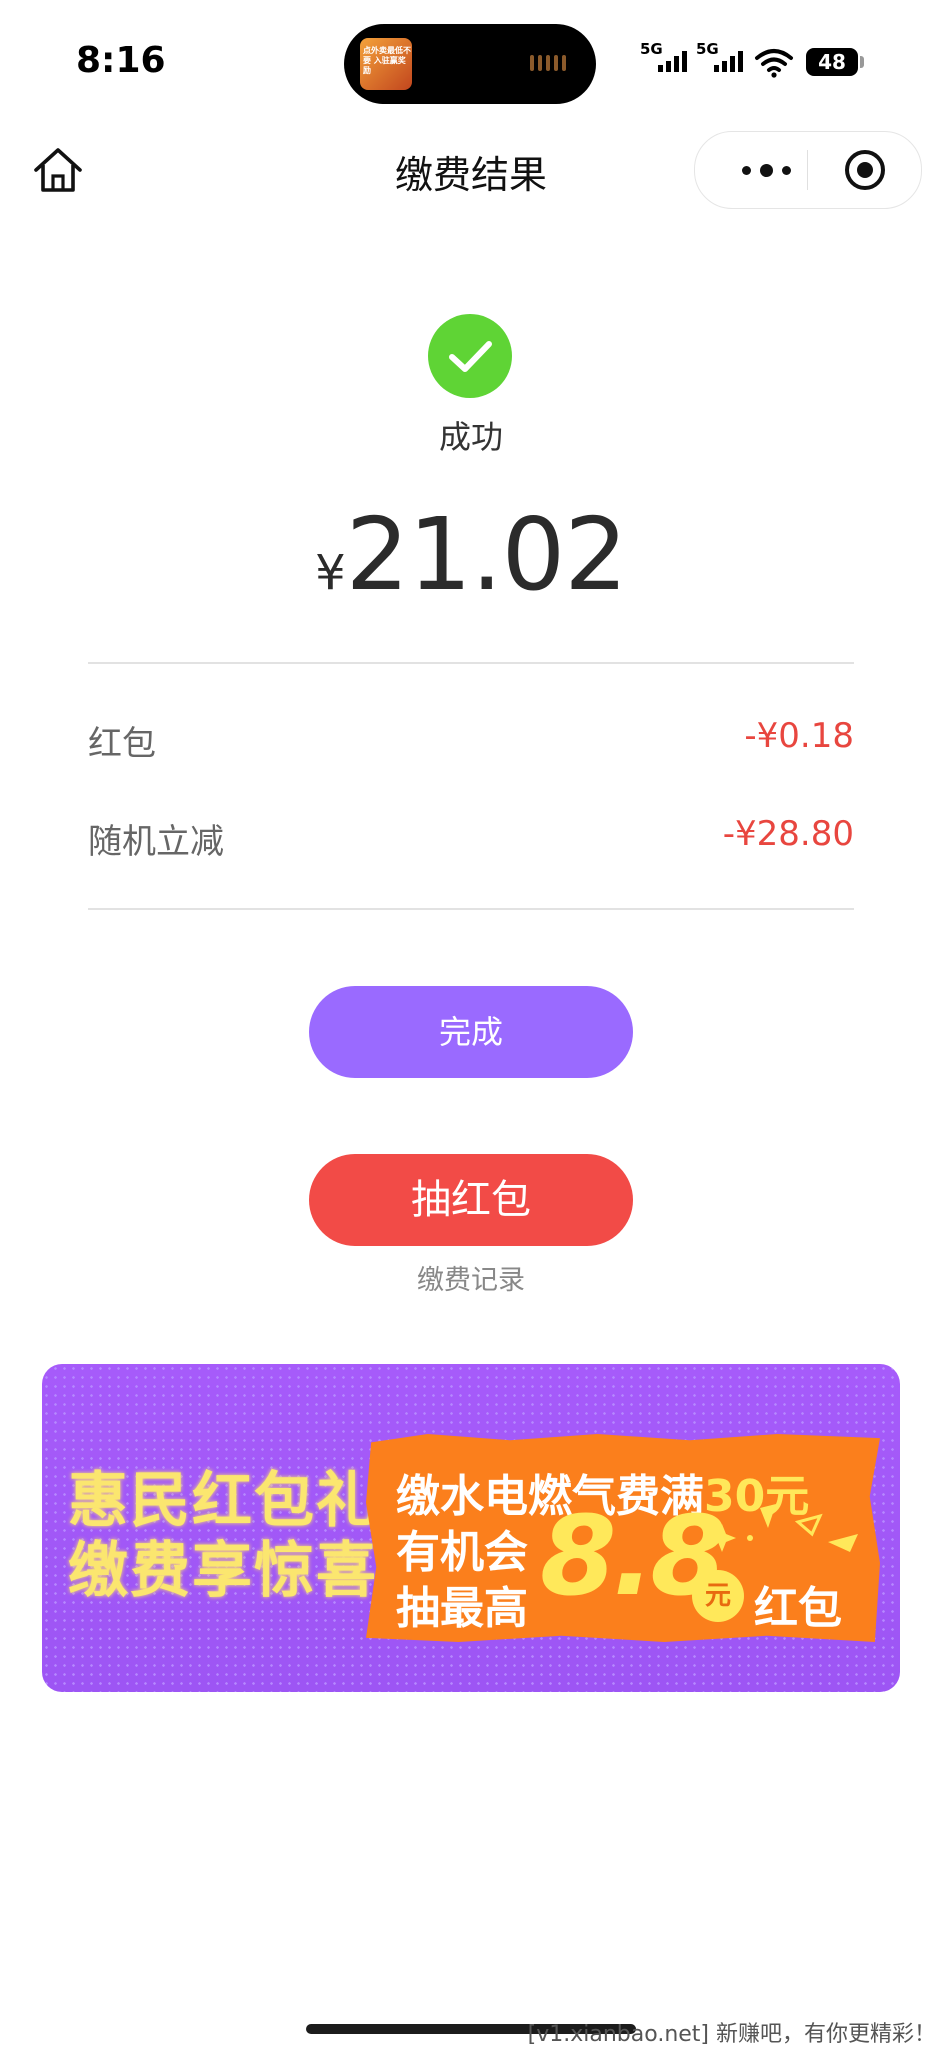  Describe the element at coordinates (718, 1596) in the screenshot. I see `banner-unit-badge: 元` at that location.